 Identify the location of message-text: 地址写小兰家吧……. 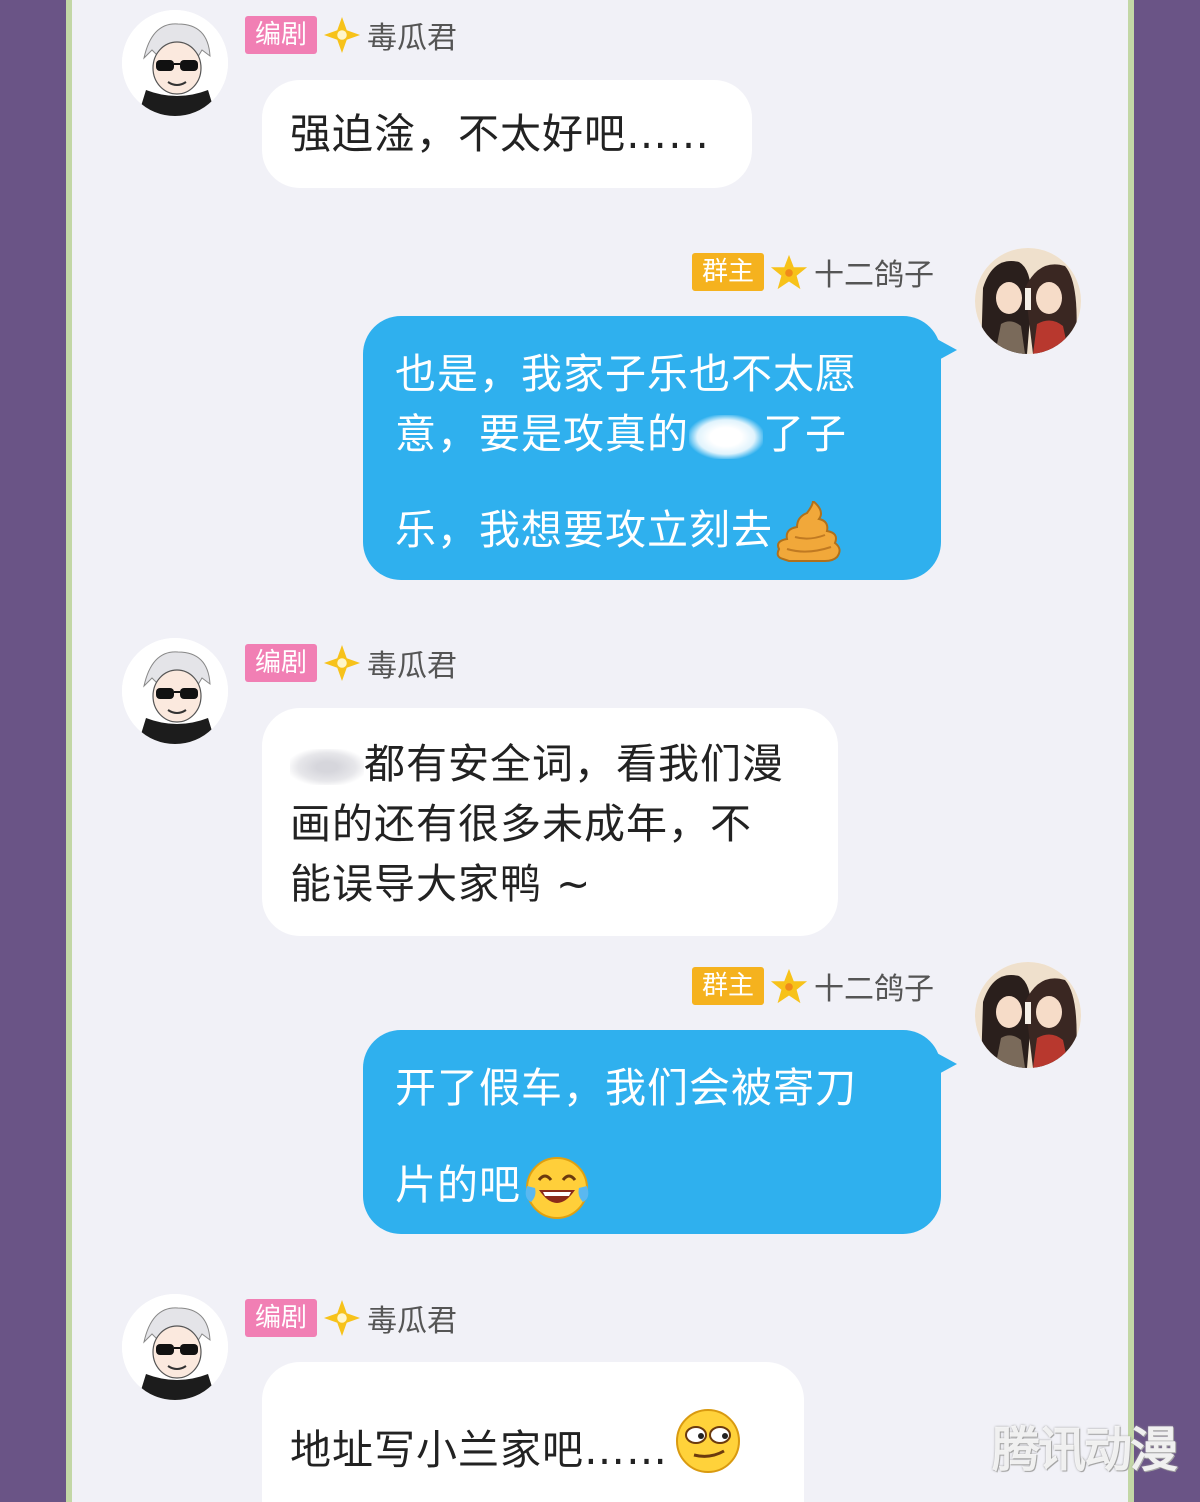
(479, 1450).